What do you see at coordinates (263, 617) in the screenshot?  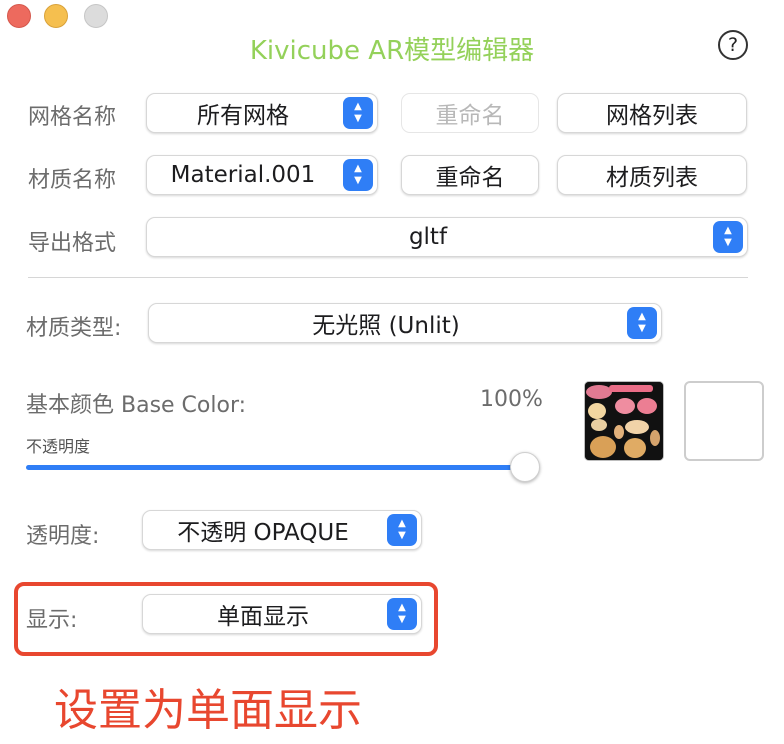 I see `display-value: 单面显示` at bounding box center [263, 617].